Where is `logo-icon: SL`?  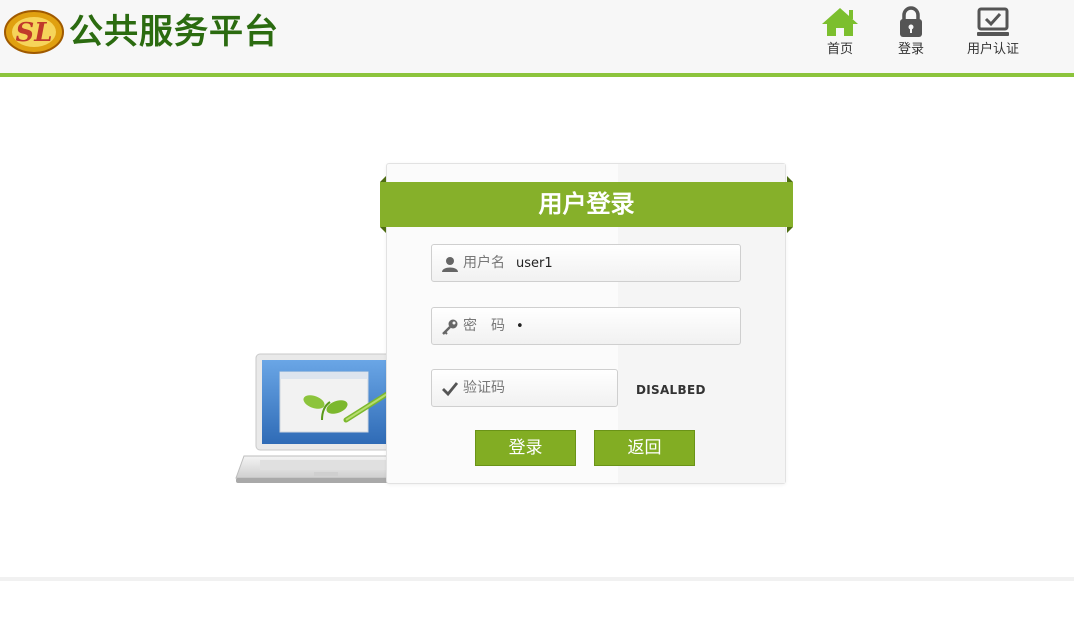 logo-icon: SL is located at coordinates (34, 32).